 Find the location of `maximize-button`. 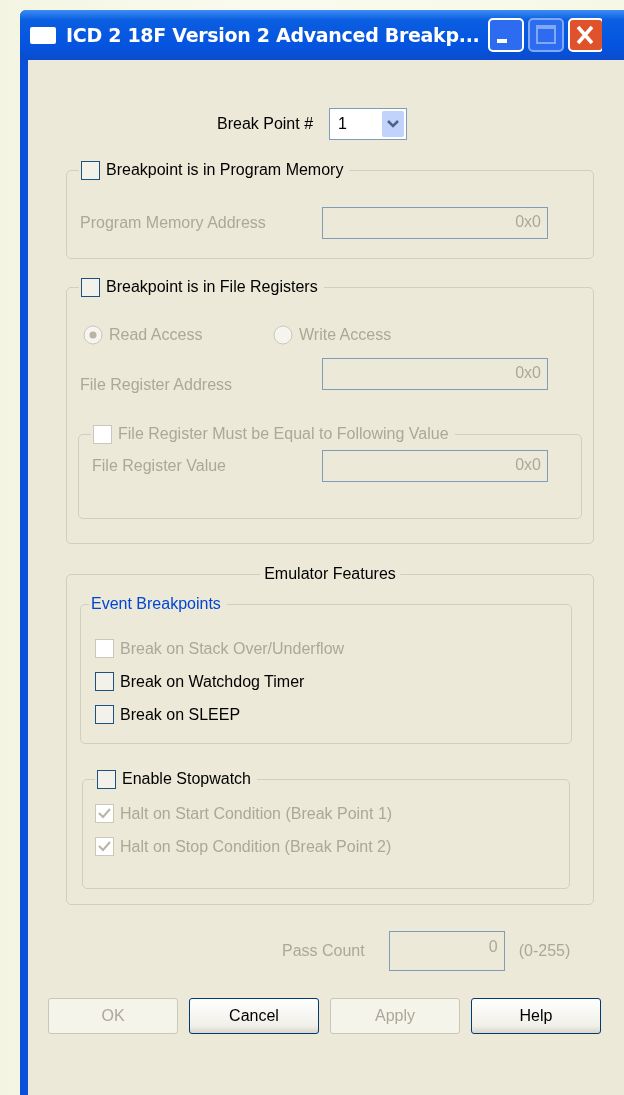

maximize-button is located at coordinates (545, 35).